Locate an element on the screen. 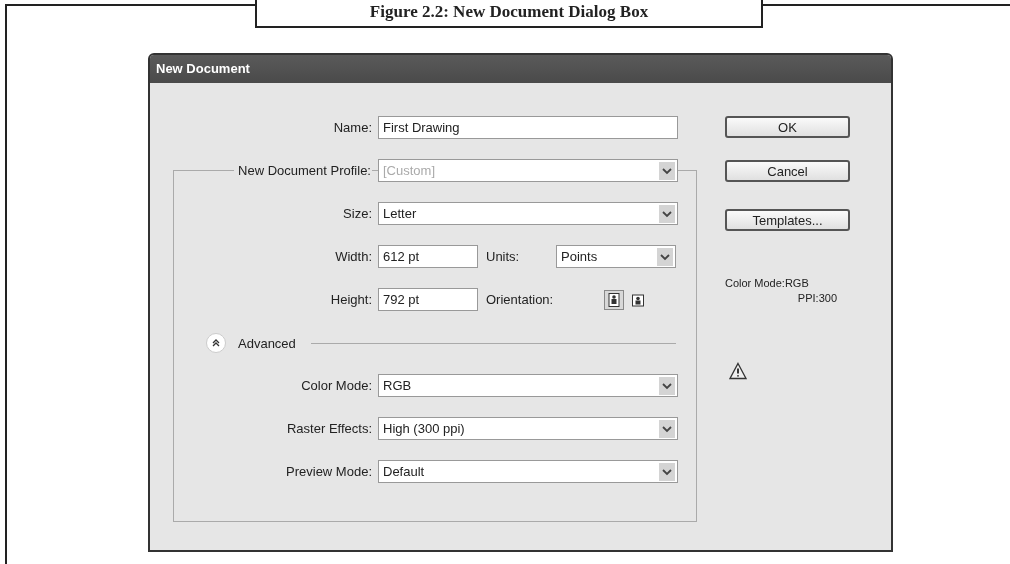 The image size is (1010, 564). dialog-button: Cancel is located at coordinates (787, 171).